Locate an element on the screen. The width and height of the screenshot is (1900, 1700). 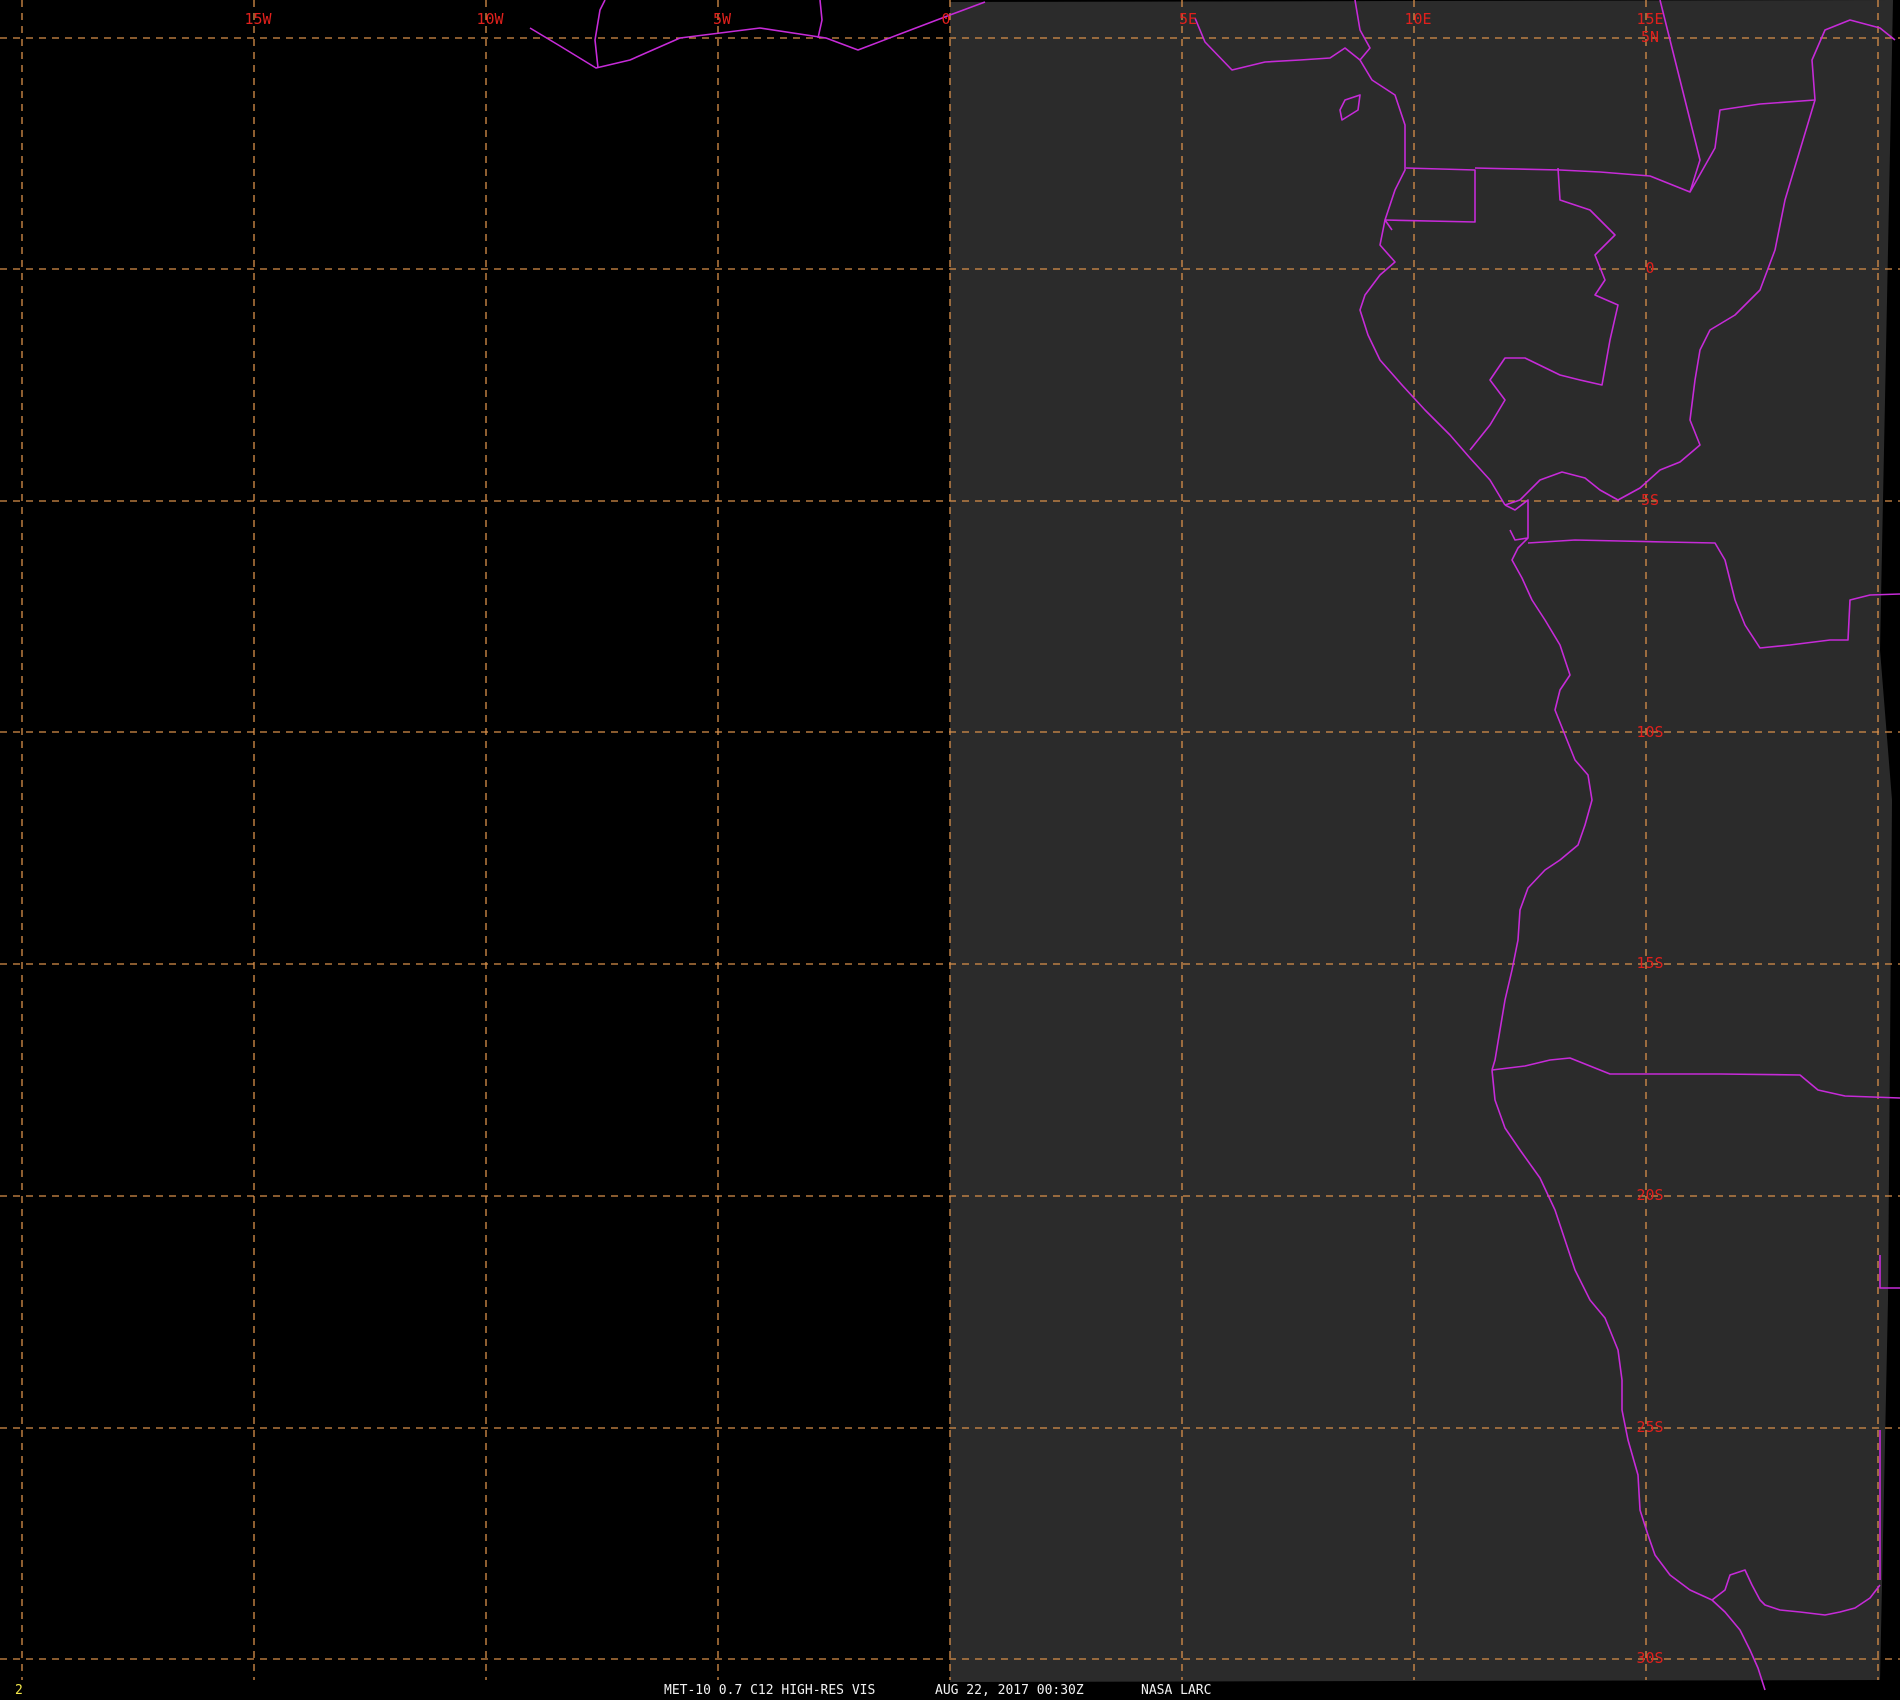
longitude-label: 10W is located at coordinates (490, 19).